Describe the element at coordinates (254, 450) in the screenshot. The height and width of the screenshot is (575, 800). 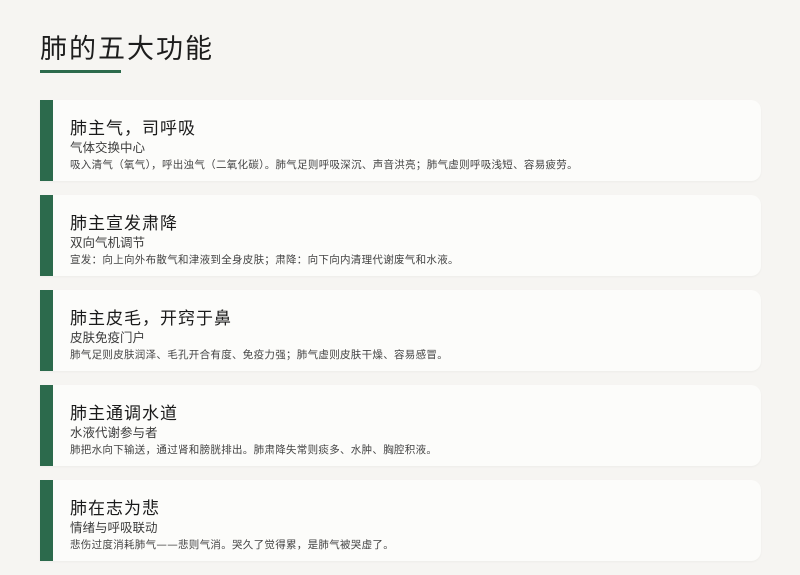
I see `card-description: 肺把水向下输送，通过肾和膀胱排出。肺肃降失常则痰多、水肿、胸腔积液。` at that location.